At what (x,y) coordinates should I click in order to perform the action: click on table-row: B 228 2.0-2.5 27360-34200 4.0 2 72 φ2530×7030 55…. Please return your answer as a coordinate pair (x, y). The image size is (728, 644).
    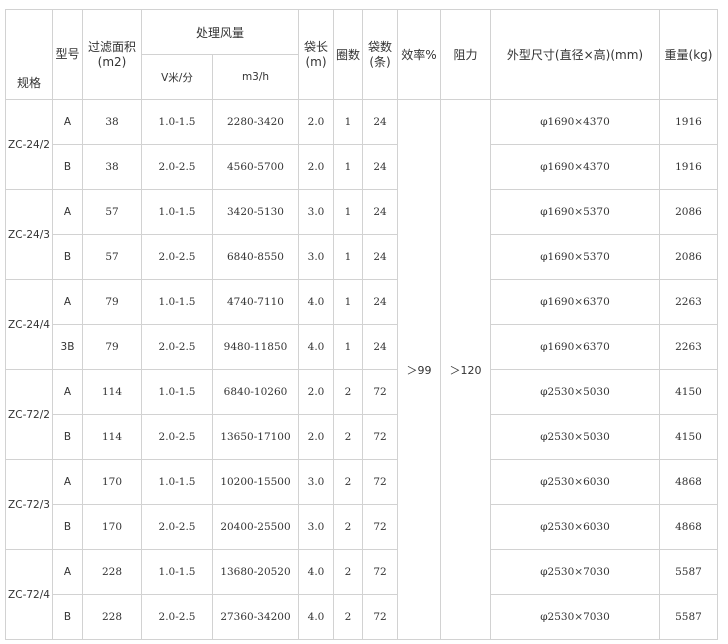
    Looking at the image, I should click on (362, 617).